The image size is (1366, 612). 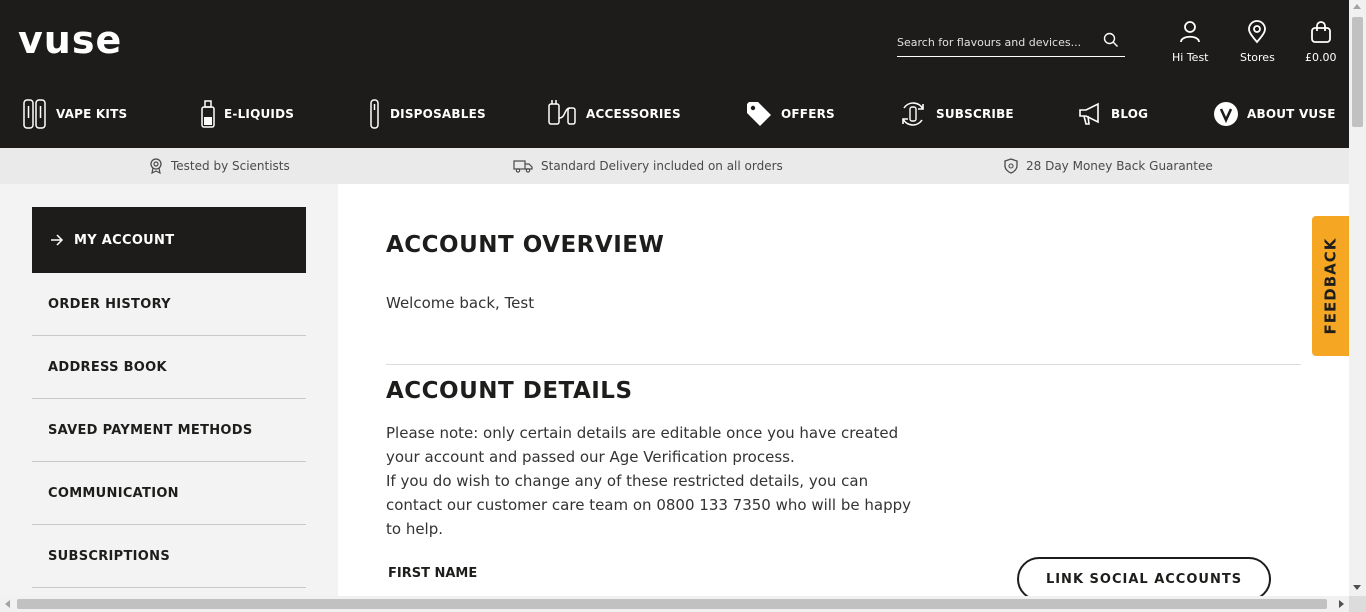 I want to click on nav-label: BLOG, so click(x=1130, y=114).